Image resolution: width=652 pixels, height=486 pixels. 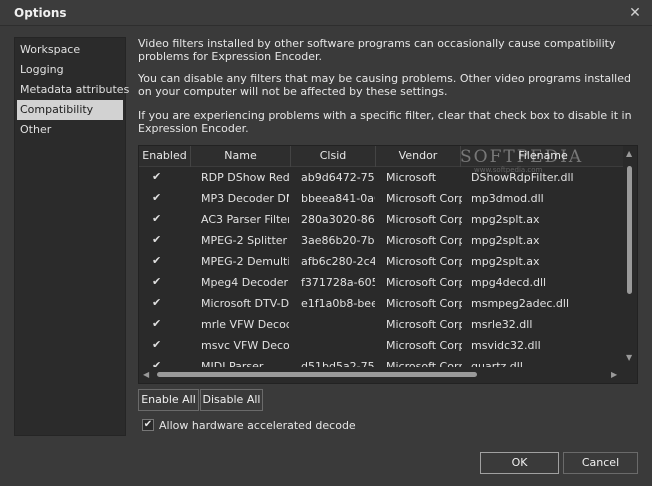 I want to click on window-title: Options, so click(x=40, y=13).